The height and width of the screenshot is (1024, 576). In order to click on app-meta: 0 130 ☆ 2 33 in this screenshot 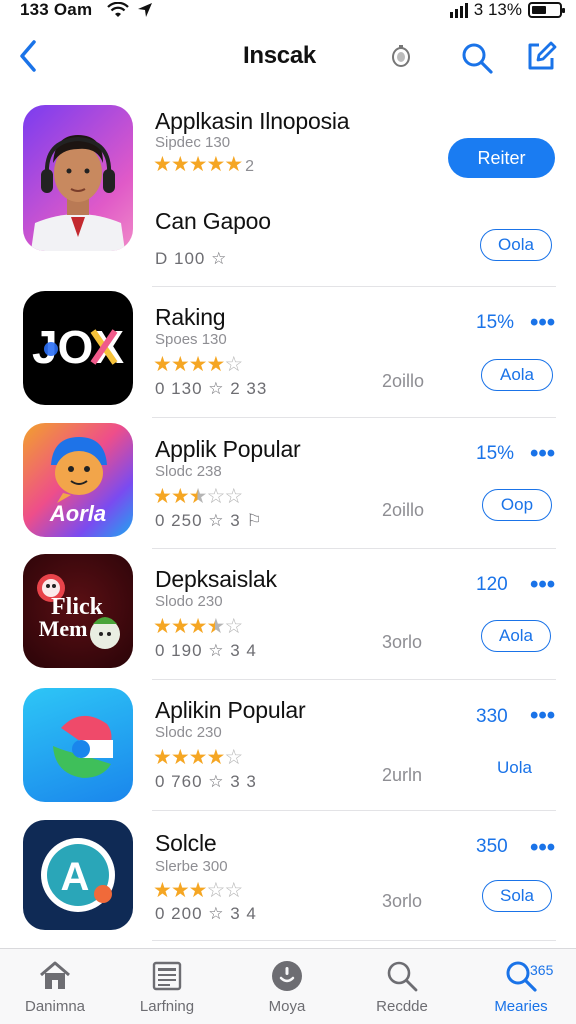, I will do `click(211, 388)`.